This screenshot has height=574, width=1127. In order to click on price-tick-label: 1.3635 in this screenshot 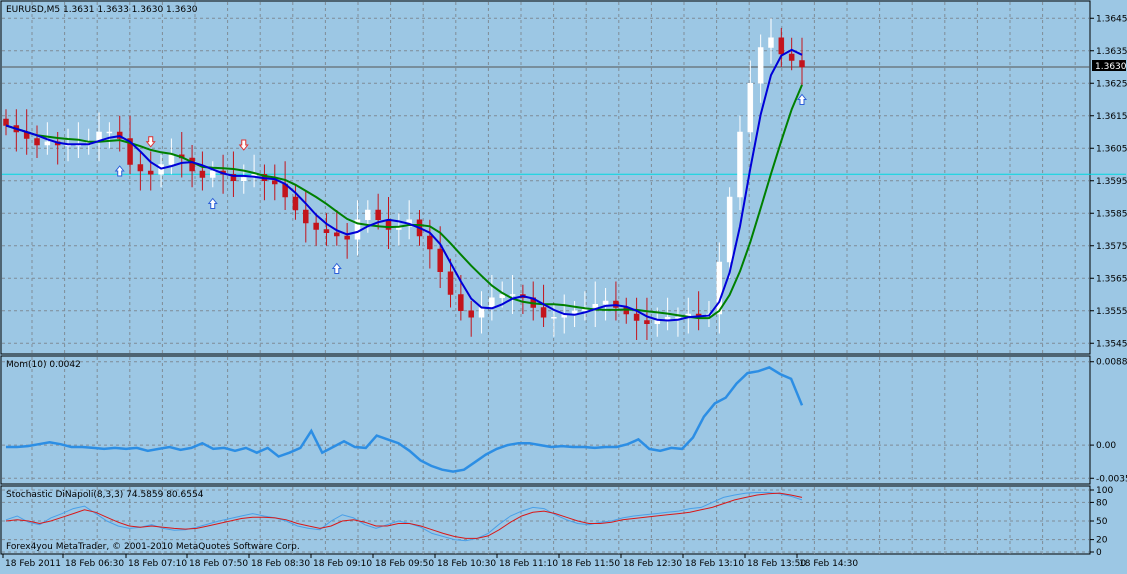, I will do `click(1111, 52)`.